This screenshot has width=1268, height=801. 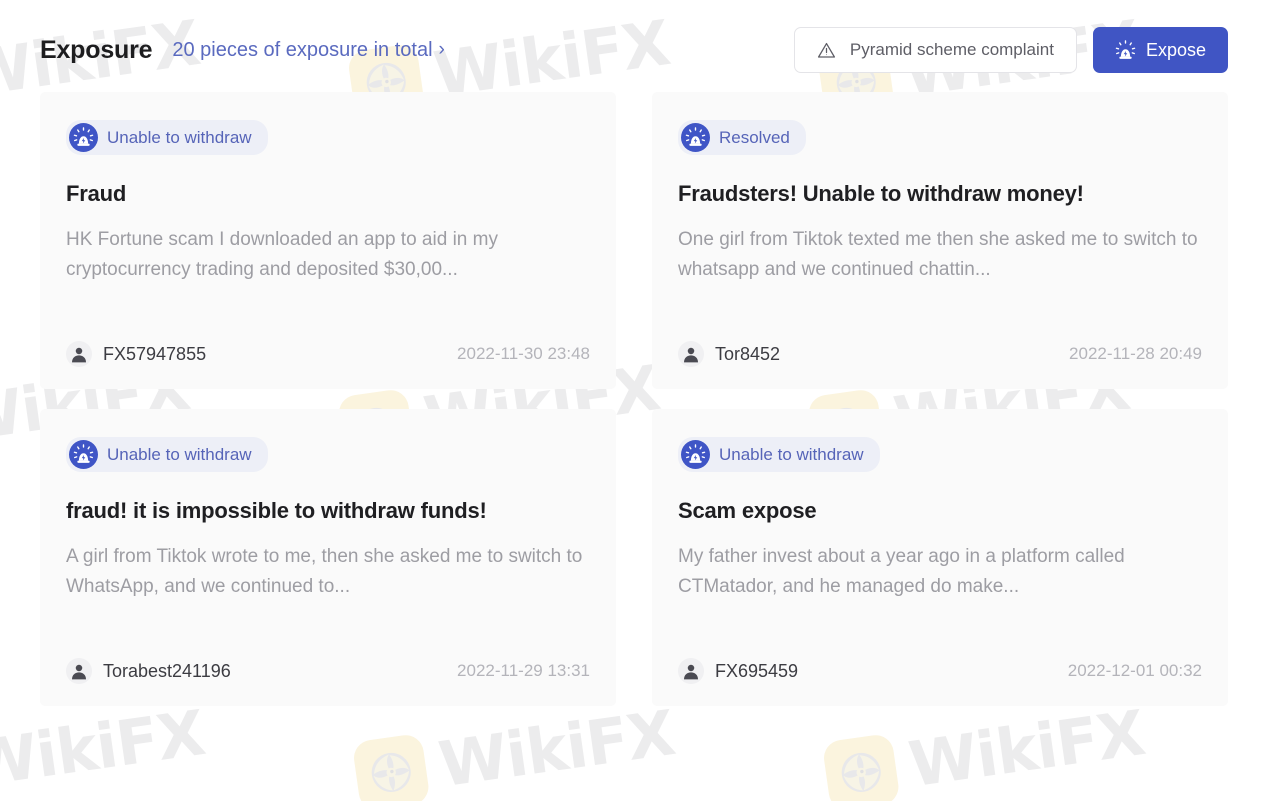 What do you see at coordinates (940, 354) in the screenshot?
I see `exposure-card-footer: Tor8452 2022-11-28 20:49` at bounding box center [940, 354].